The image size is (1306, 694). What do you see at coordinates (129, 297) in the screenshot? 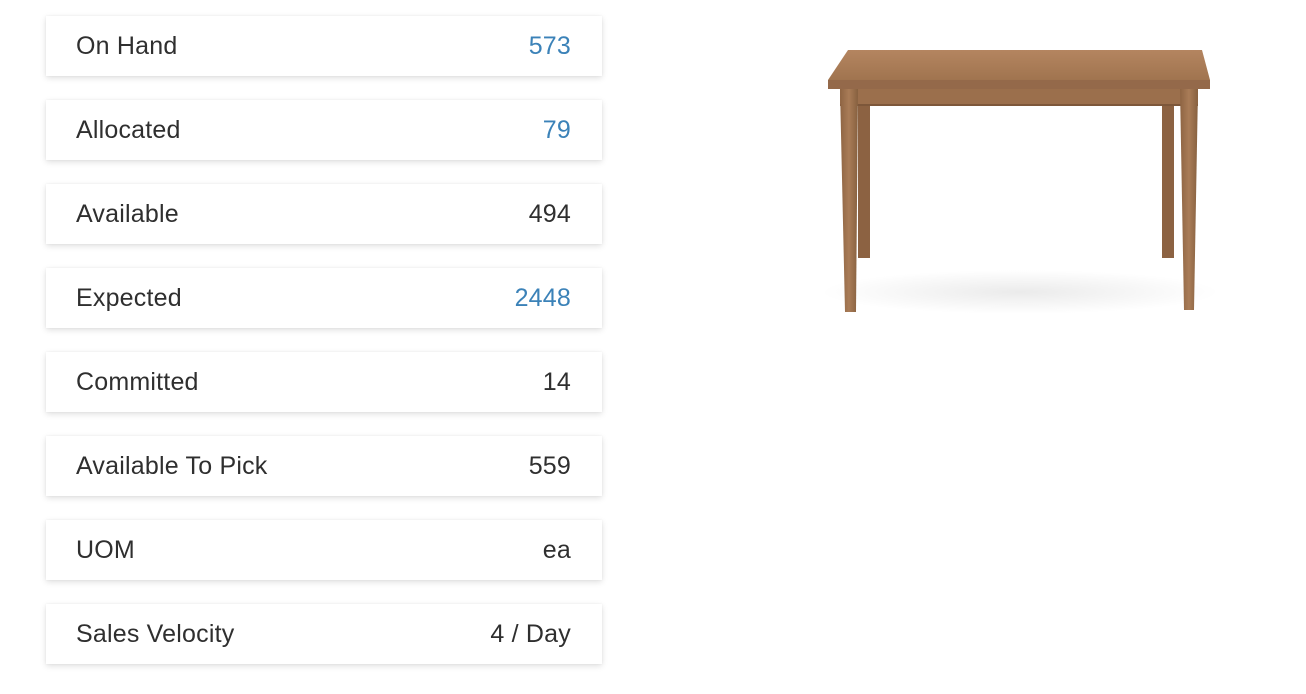
I see `stat-label: Expected` at bounding box center [129, 297].